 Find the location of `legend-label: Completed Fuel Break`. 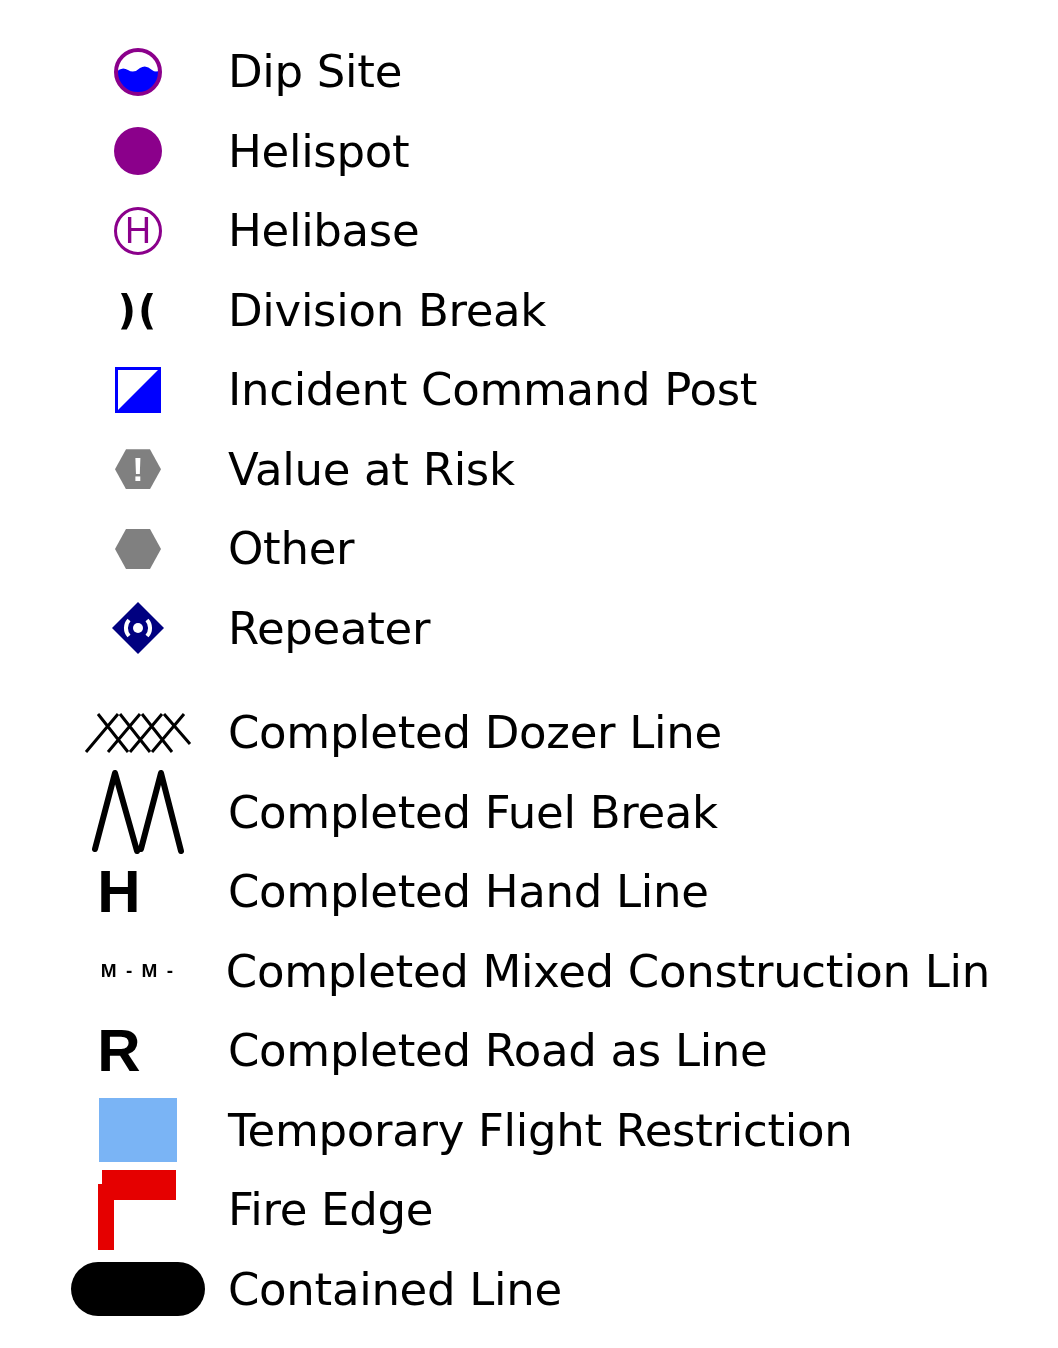

legend-label: Completed Fuel Break is located at coordinates (473, 812).